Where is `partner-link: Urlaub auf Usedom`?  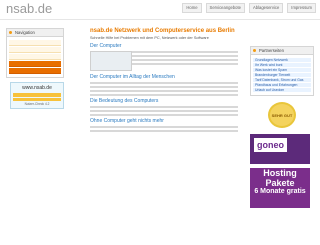 partner-link: Urlaub auf Usedom is located at coordinates (282, 90).